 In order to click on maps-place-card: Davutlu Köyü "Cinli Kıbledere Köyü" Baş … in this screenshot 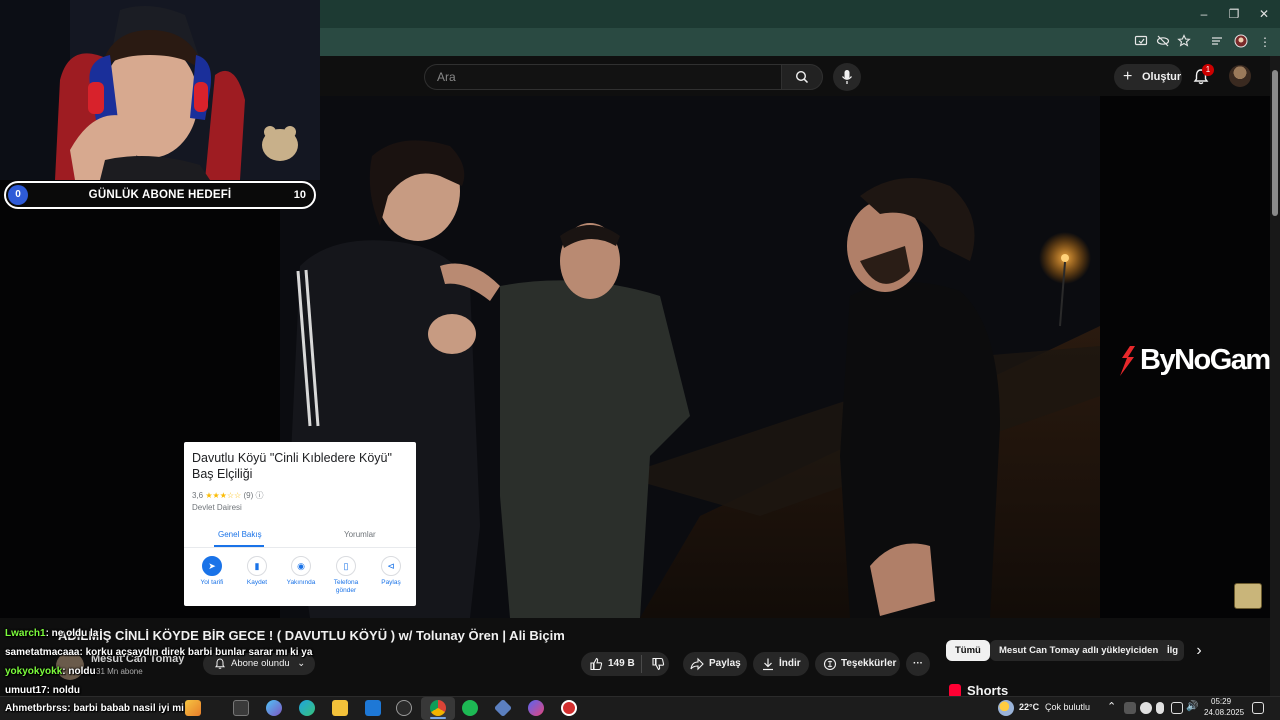, I will do `click(300, 524)`.